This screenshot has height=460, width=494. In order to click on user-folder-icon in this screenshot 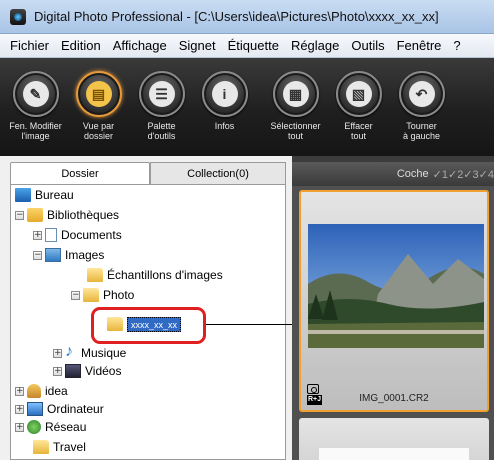, I will do `click(34, 391)`.